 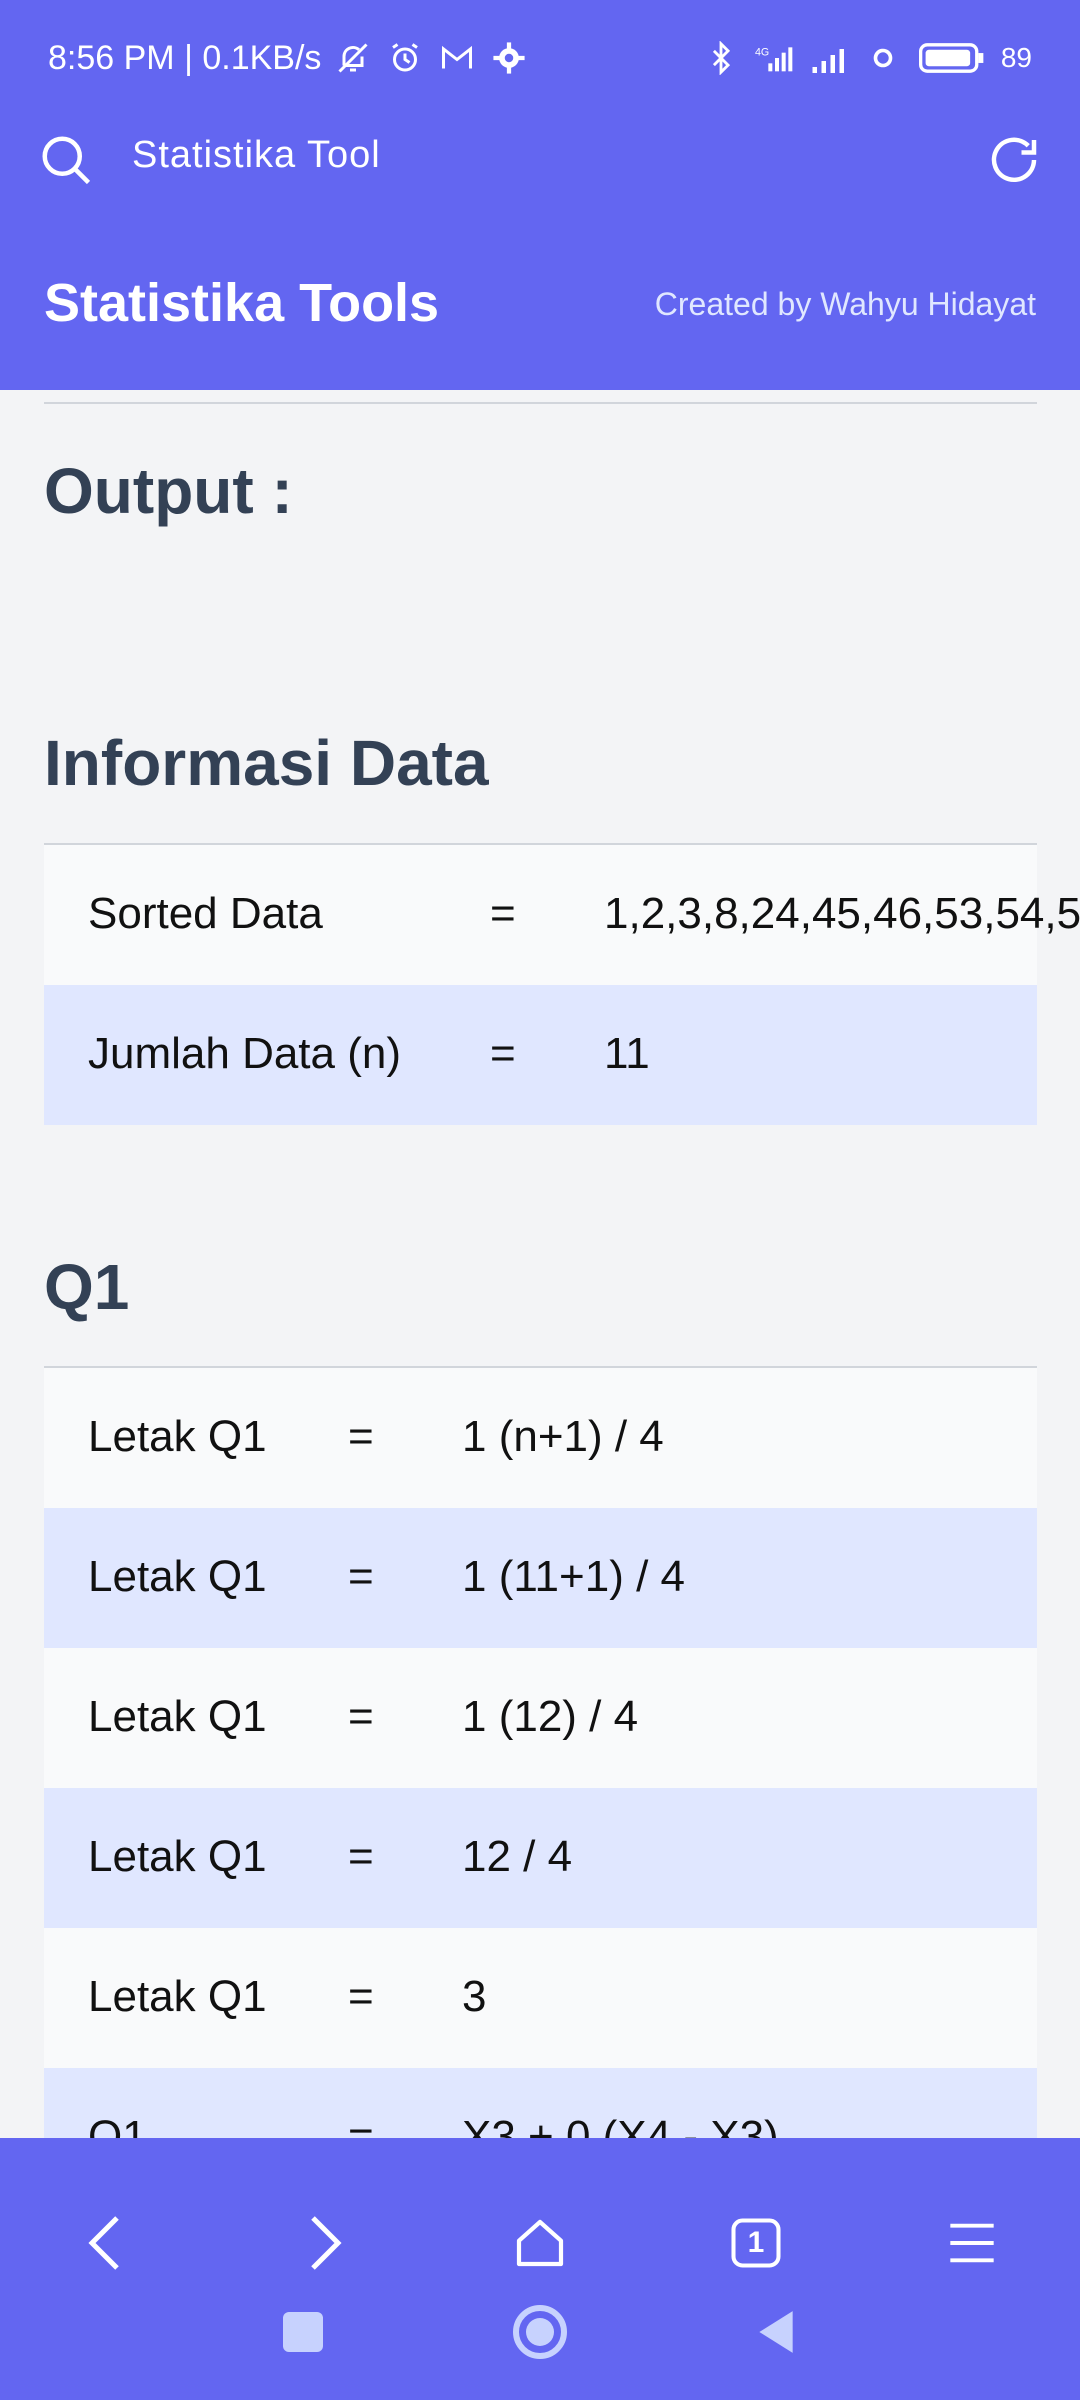 I want to click on q1-row: Letak Q1 = 1 (12) / 4, so click(x=540, y=1718).